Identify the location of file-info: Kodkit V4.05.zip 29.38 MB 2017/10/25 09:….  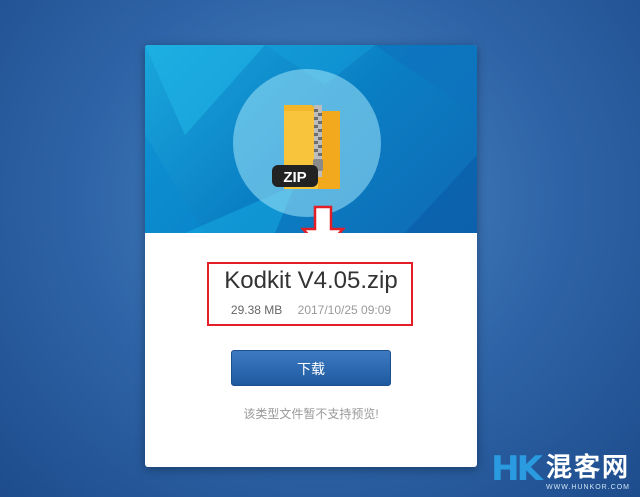
(311, 285).